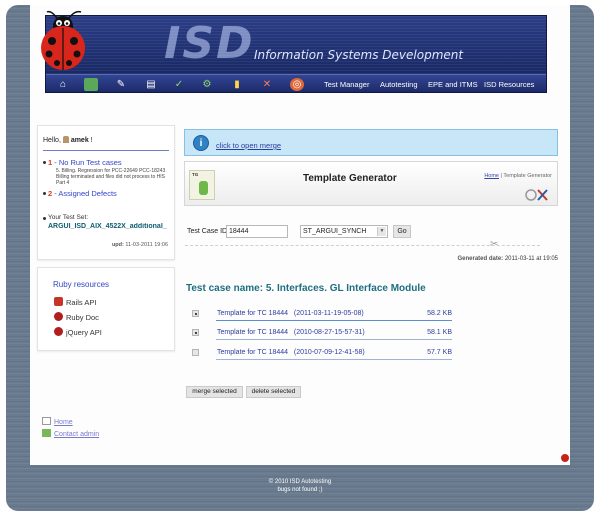 Image resolution: width=600 pixels, height=516 pixels. I want to click on defects-label: - Assigned Defects, so click(85, 193).